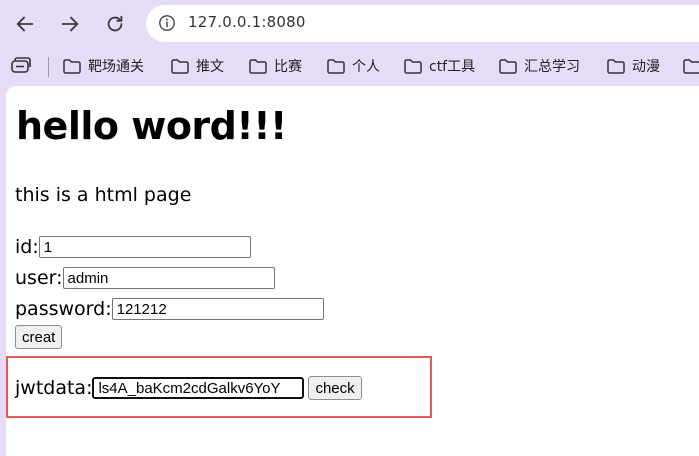 The image size is (699, 456). What do you see at coordinates (335, 388) in the screenshot?
I see `check-button: check` at bounding box center [335, 388].